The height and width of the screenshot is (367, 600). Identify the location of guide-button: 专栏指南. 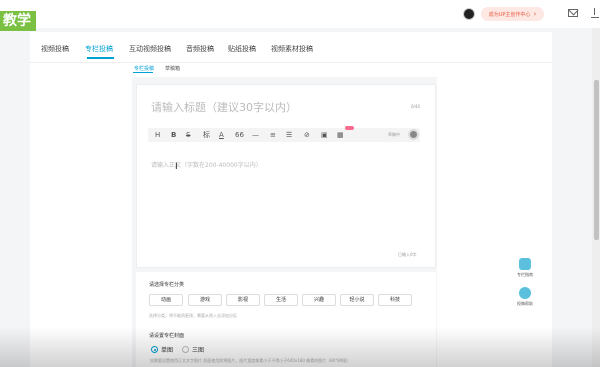
(525, 268).